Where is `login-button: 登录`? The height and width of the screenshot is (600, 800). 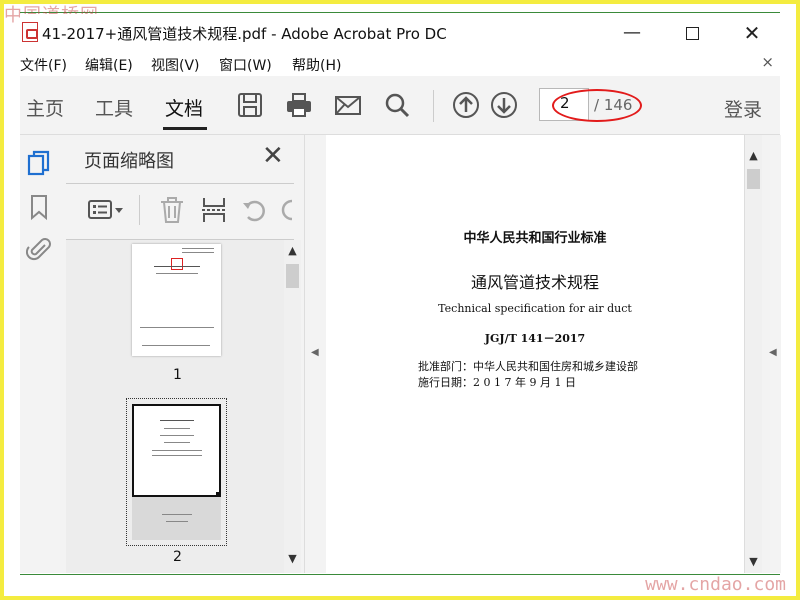 login-button: 登录 is located at coordinates (743, 108).